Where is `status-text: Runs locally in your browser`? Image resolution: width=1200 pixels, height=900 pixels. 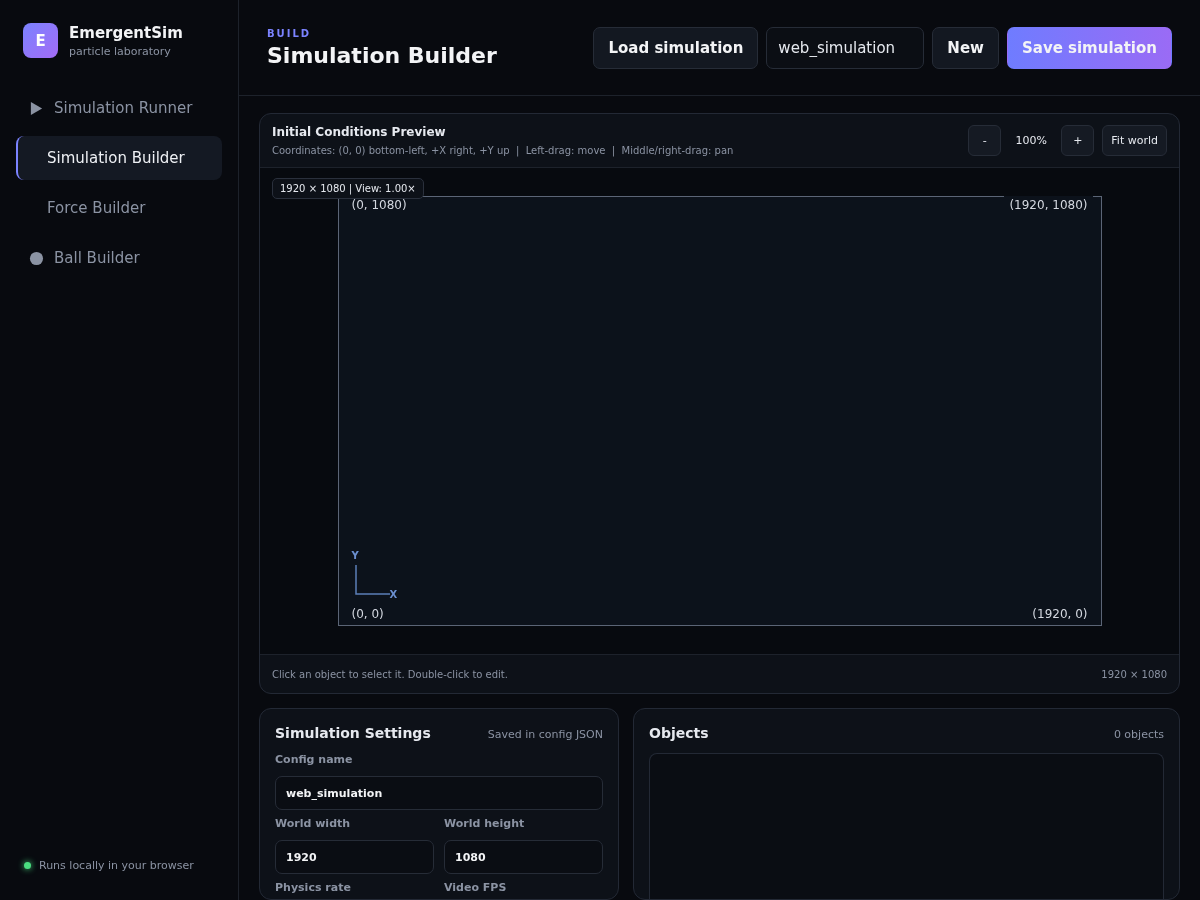 status-text: Runs locally in your browser is located at coordinates (116, 865).